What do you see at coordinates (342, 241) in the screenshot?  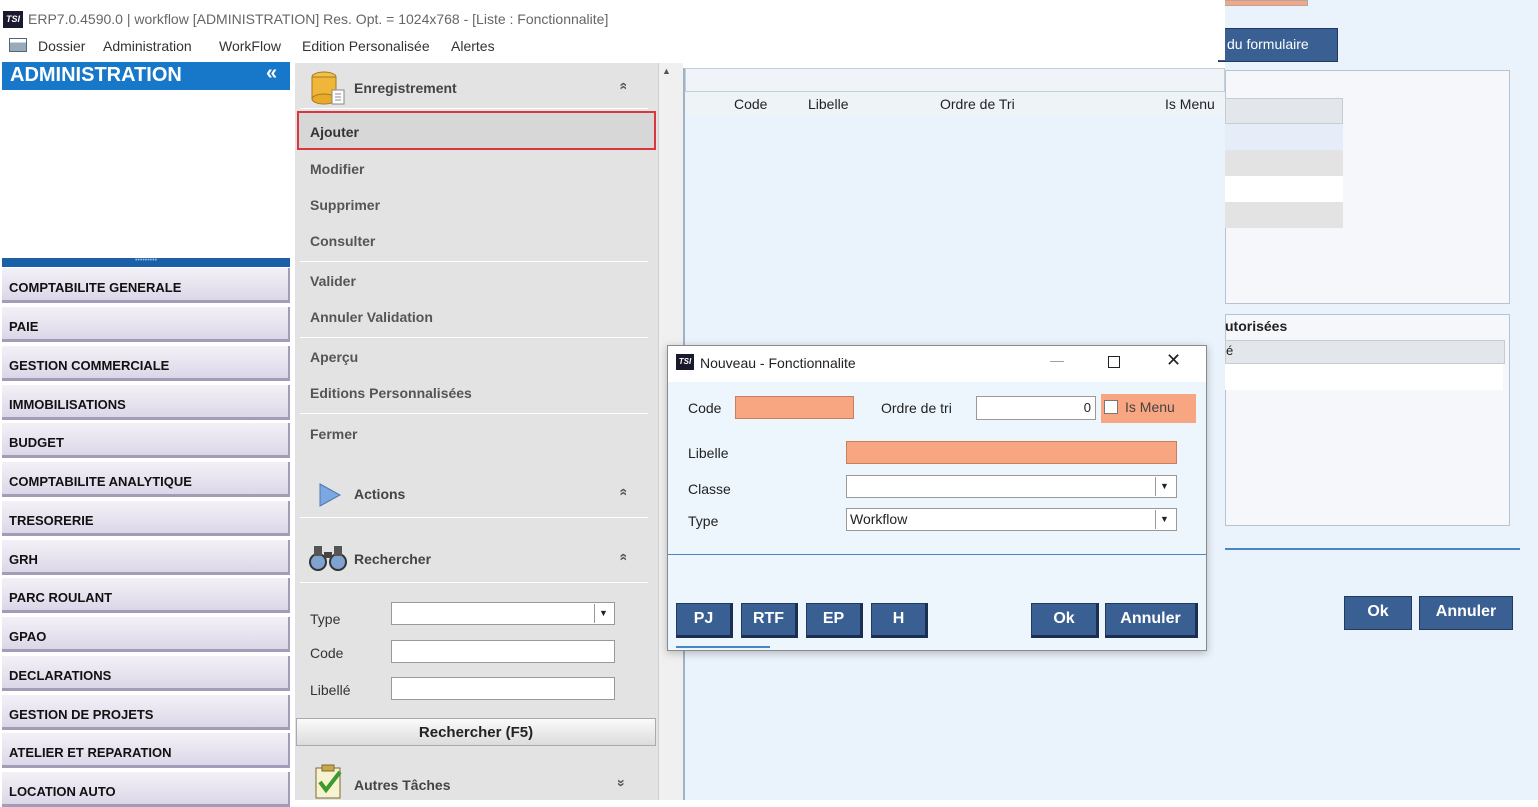 I see `link-consulter: Consulter` at bounding box center [342, 241].